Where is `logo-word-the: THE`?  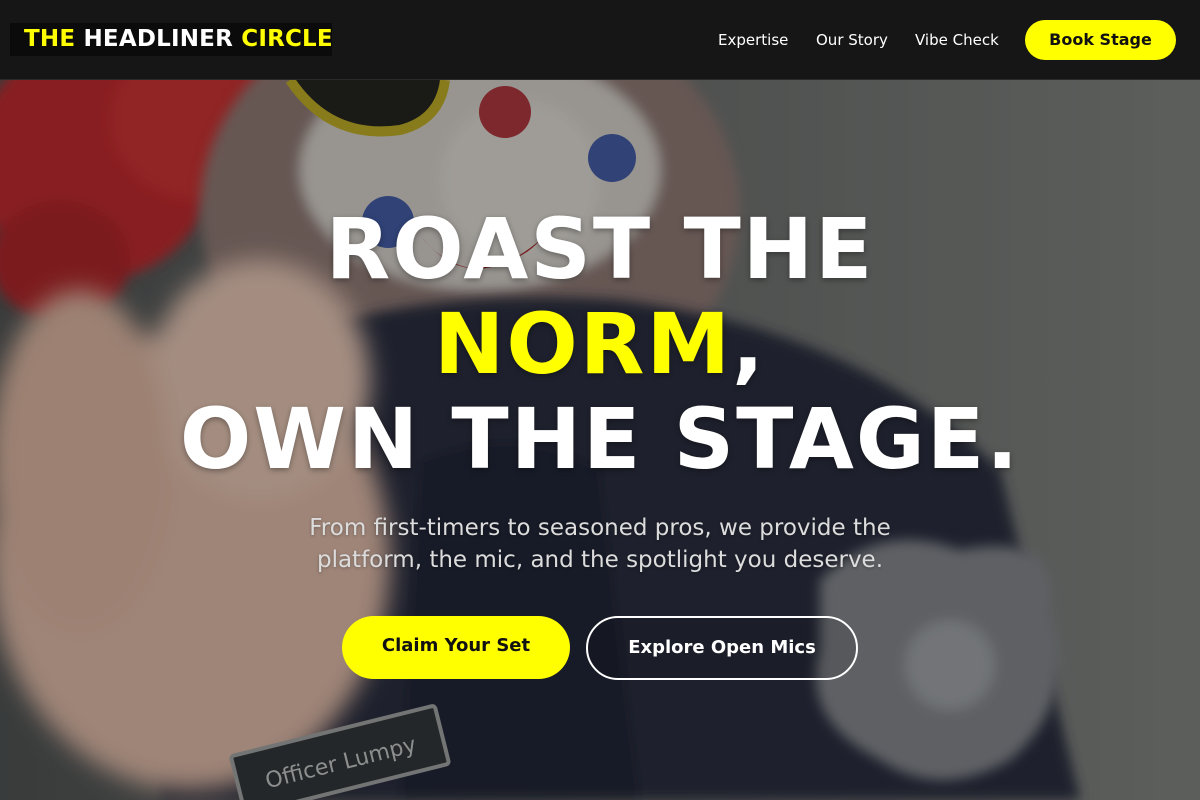 logo-word-the: THE is located at coordinates (50, 39).